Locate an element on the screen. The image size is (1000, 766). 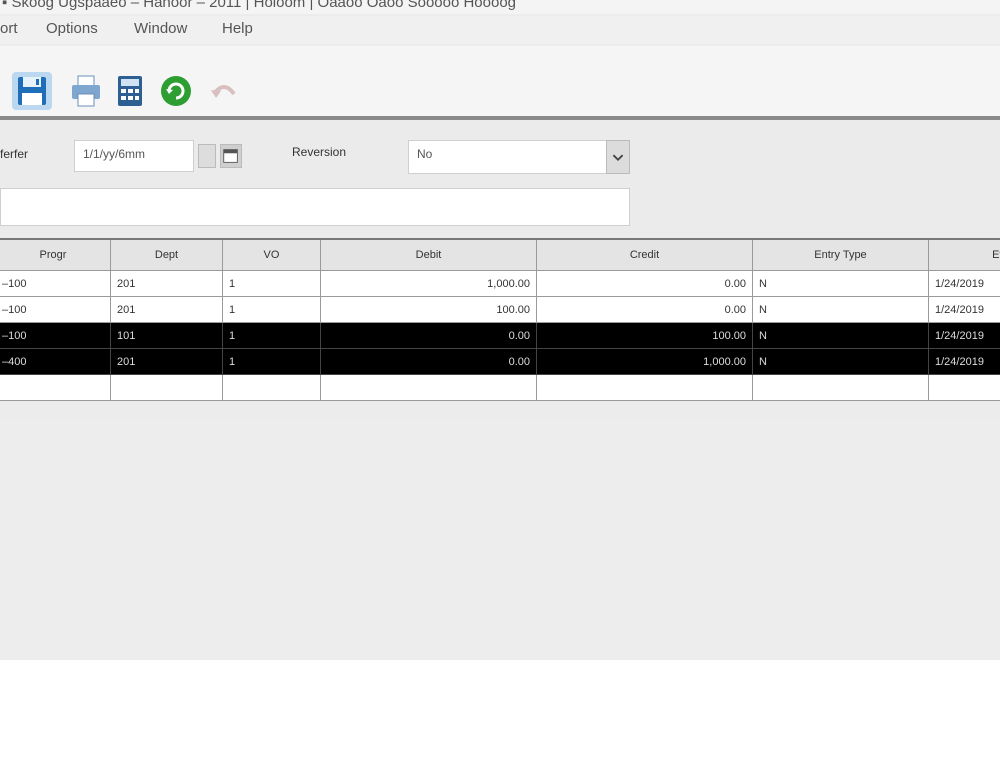
cell-progr is located at coordinates (55, 387).